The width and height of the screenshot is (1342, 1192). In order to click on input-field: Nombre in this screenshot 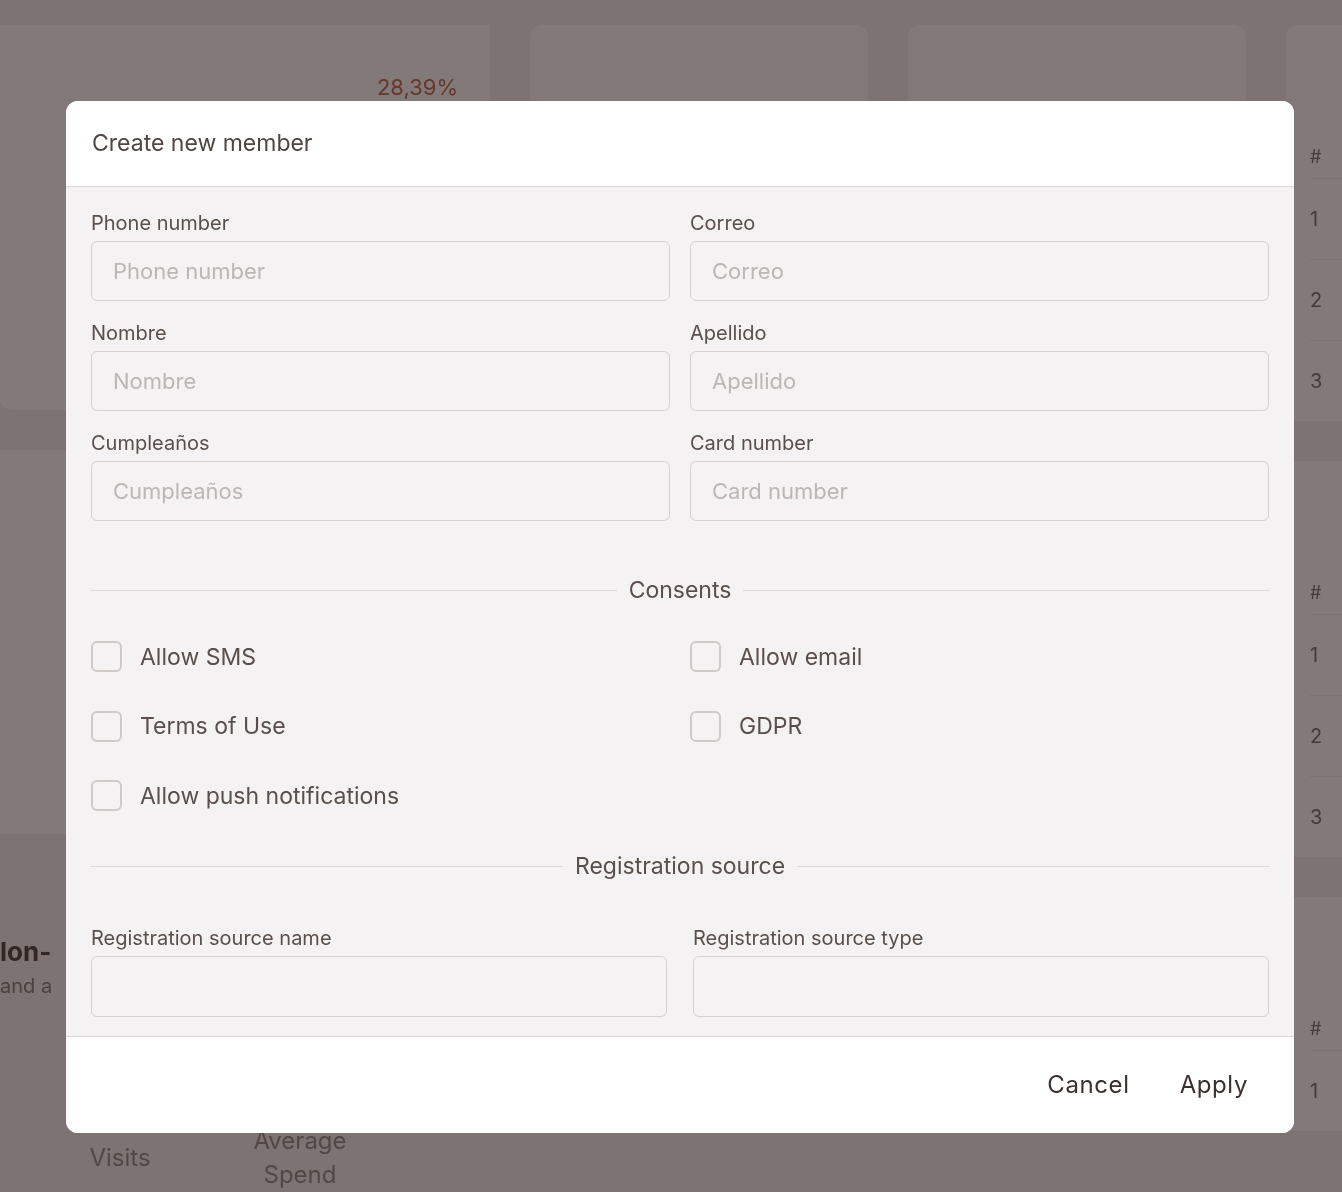, I will do `click(380, 381)`.